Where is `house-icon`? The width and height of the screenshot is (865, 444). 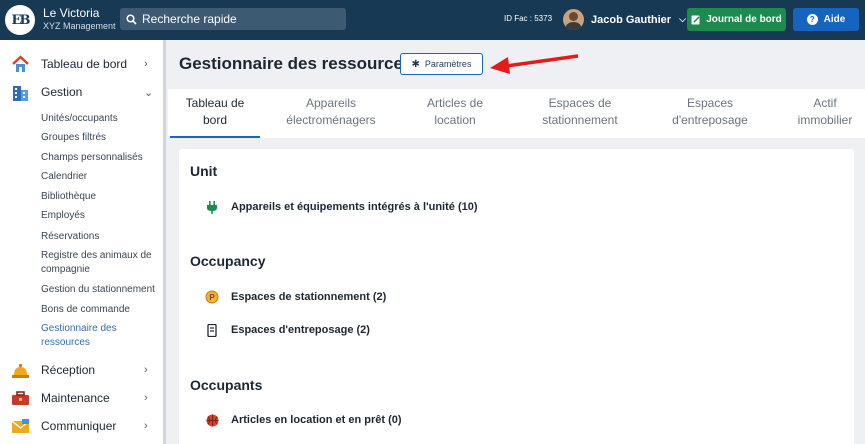
house-icon is located at coordinates (20, 63).